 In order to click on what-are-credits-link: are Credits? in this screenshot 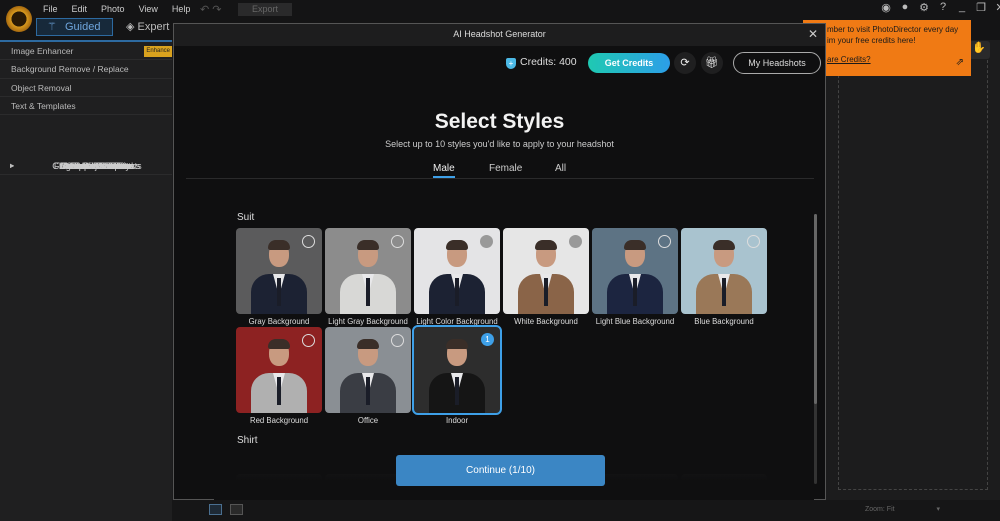, I will do `click(899, 60)`.